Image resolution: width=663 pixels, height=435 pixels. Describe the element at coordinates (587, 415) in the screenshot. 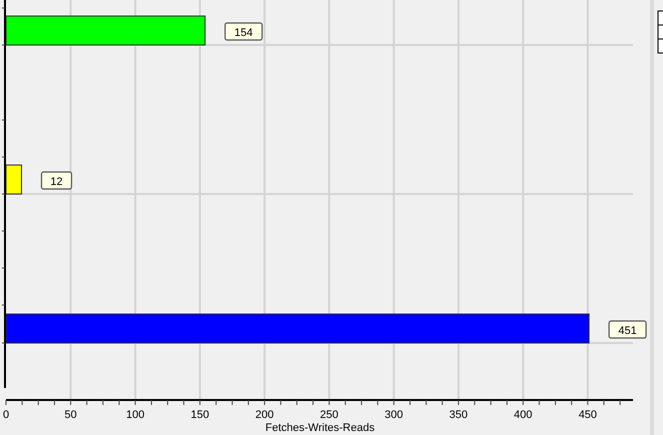

I see `x-tick-label: 450` at that location.